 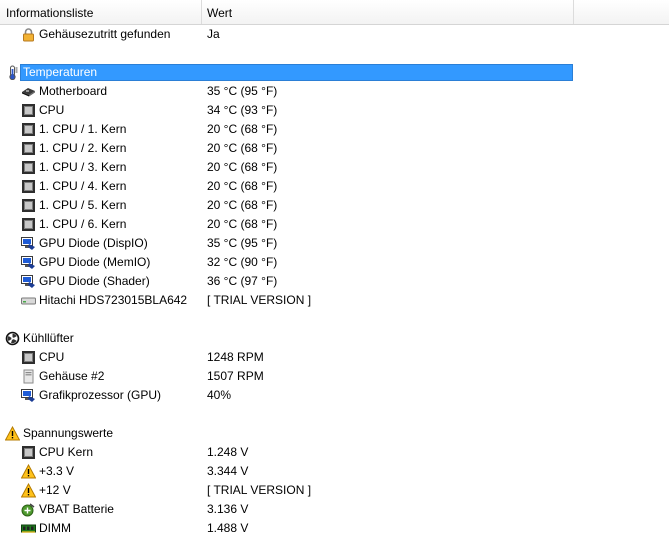 What do you see at coordinates (334, 205) in the screenshot?
I see `list-item: 1. CPU / 5. Kern 20 °C (68 °F)` at bounding box center [334, 205].